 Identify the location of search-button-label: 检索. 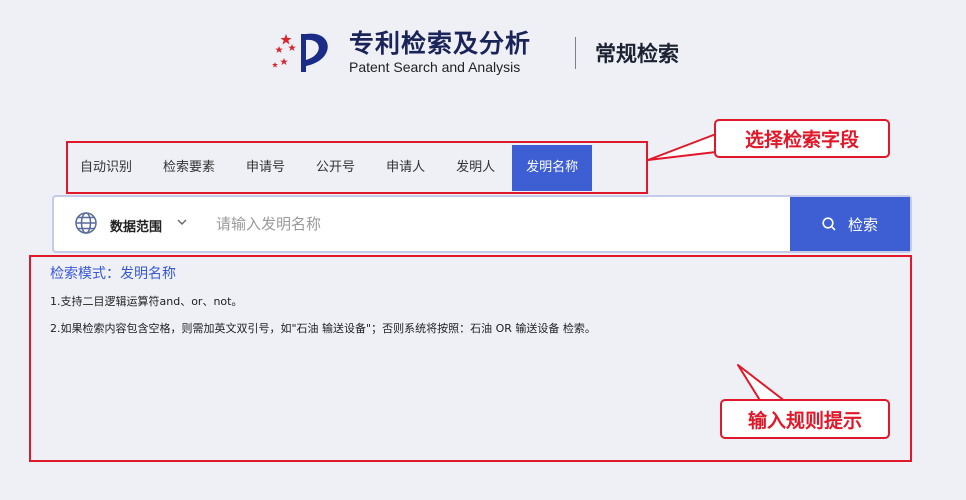
(862, 225).